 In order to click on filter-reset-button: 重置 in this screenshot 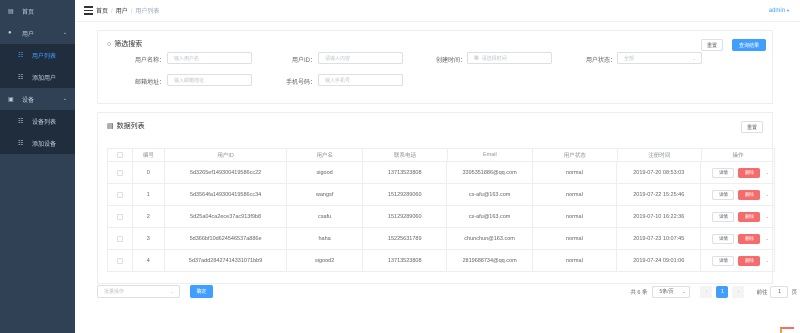, I will do `click(712, 45)`.